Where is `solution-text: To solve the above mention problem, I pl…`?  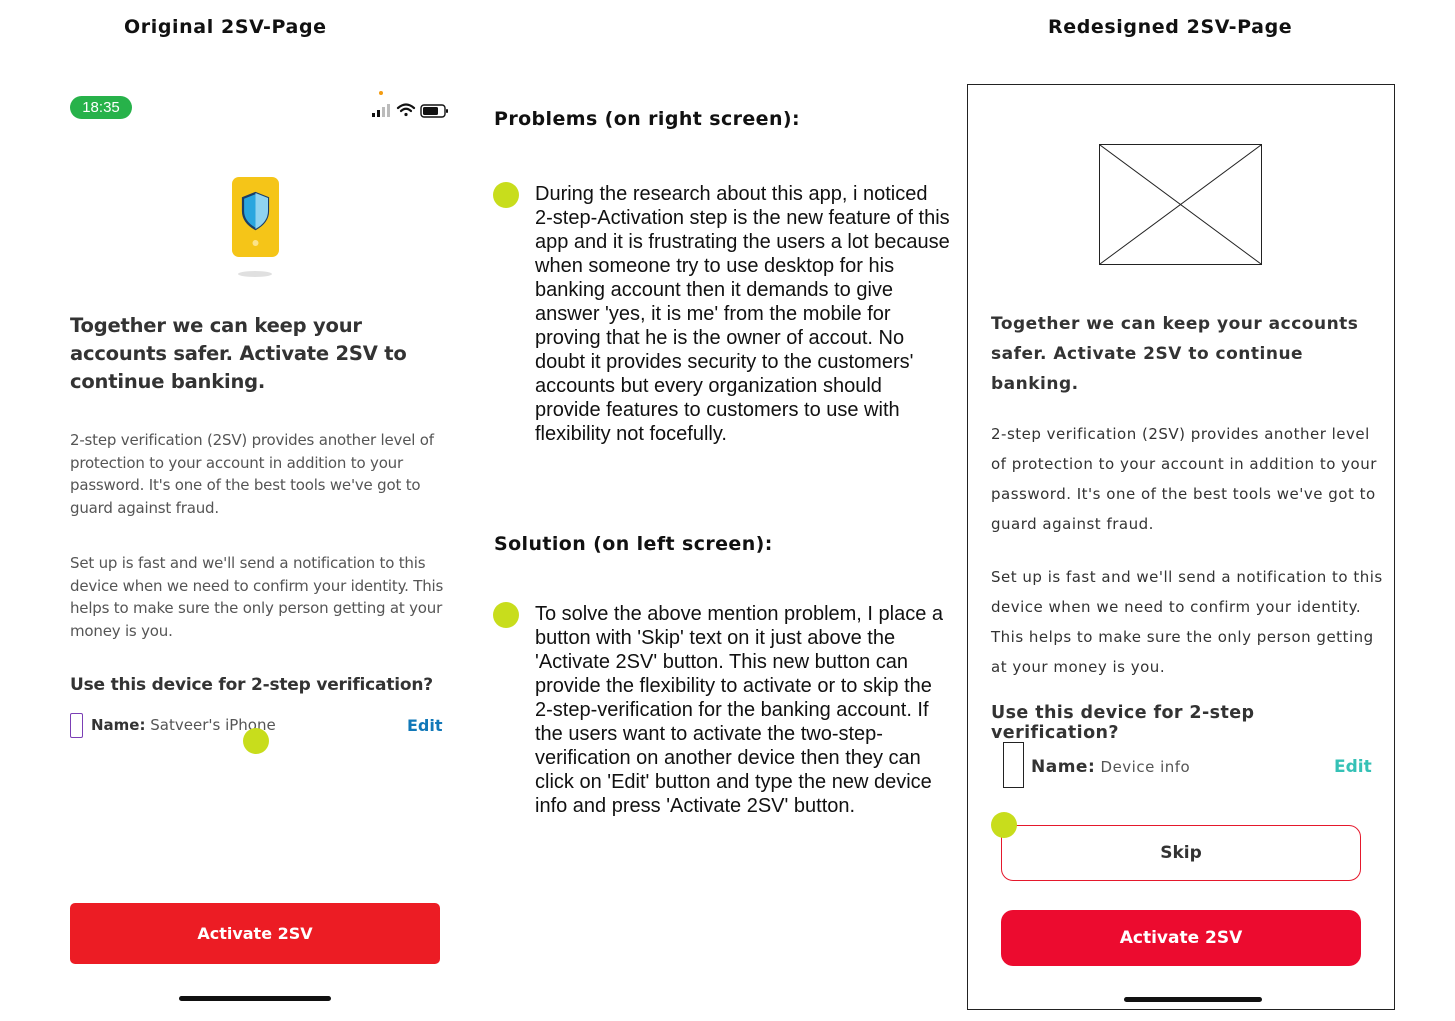 solution-text: To solve the above mention problem, I pl… is located at coordinates (739, 710).